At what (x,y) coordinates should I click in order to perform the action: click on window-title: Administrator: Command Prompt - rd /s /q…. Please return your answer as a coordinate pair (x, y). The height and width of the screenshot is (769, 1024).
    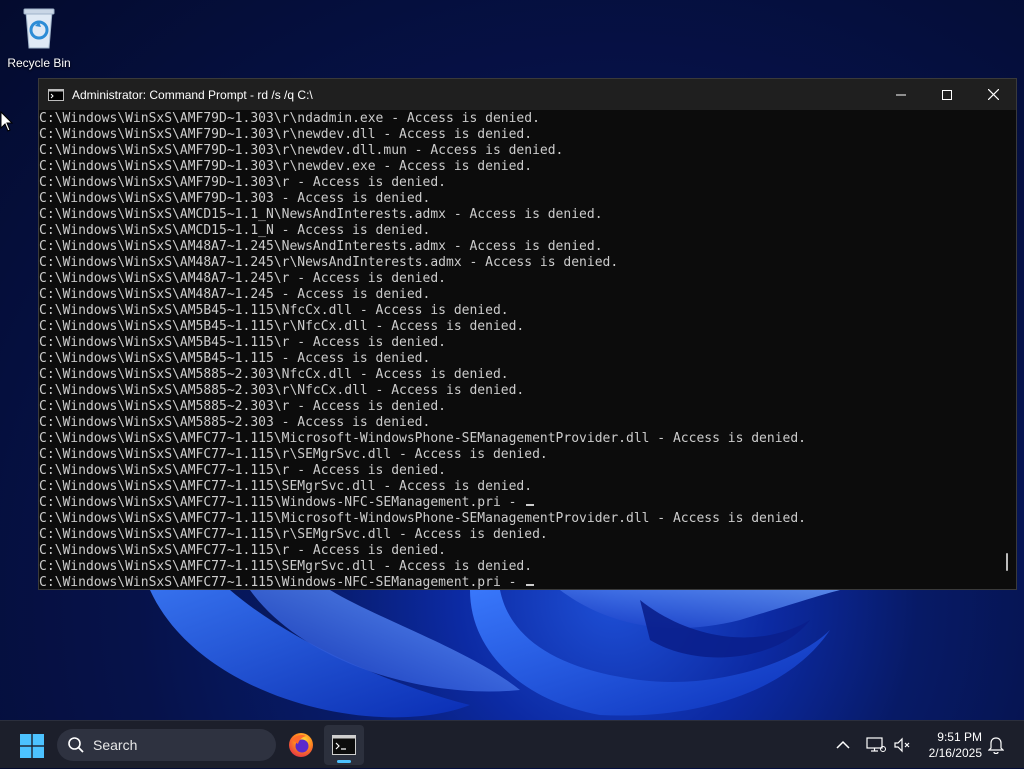
    Looking at the image, I should click on (192, 94).